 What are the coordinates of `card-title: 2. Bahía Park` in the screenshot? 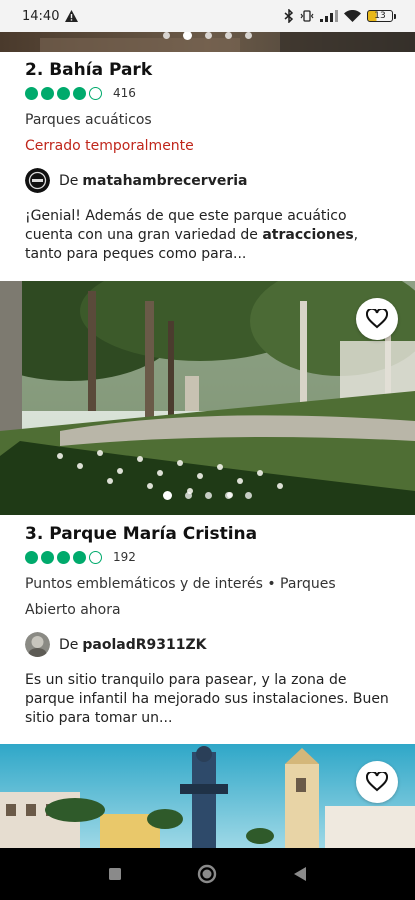 It's located at (210, 70).